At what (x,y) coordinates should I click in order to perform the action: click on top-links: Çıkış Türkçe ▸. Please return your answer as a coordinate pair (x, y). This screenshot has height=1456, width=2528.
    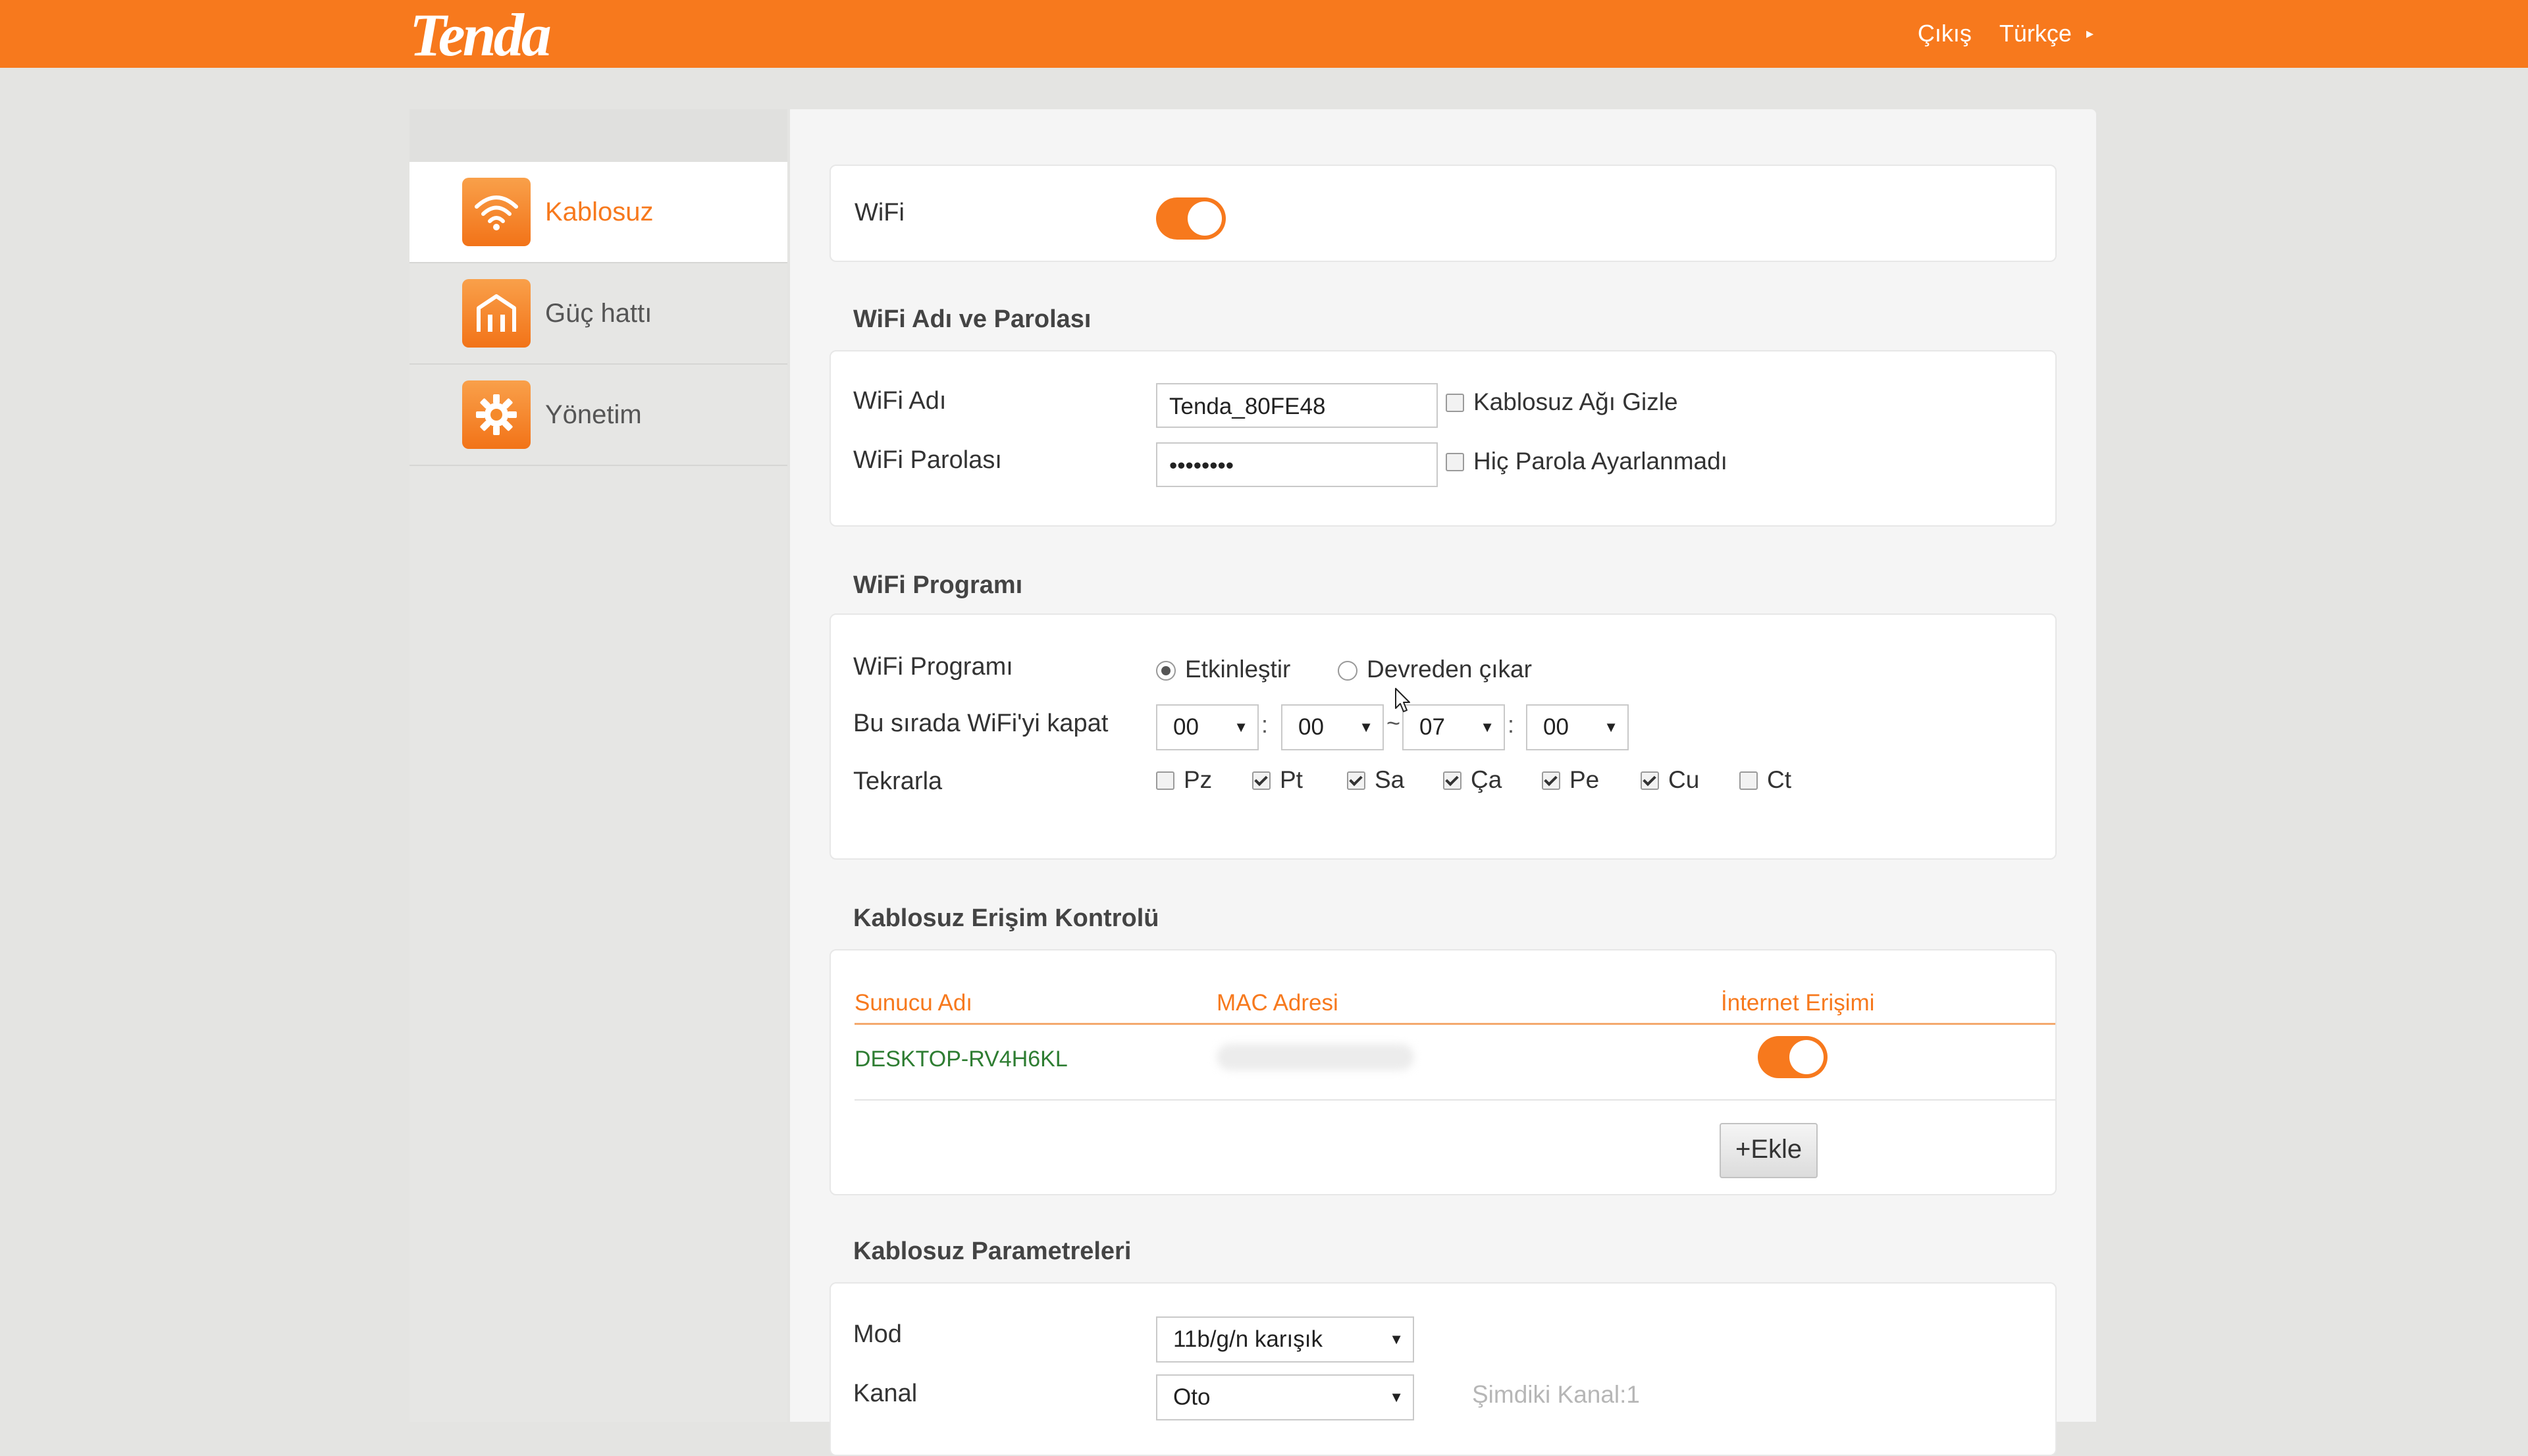
    Looking at the image, I should click on (2006, 33).